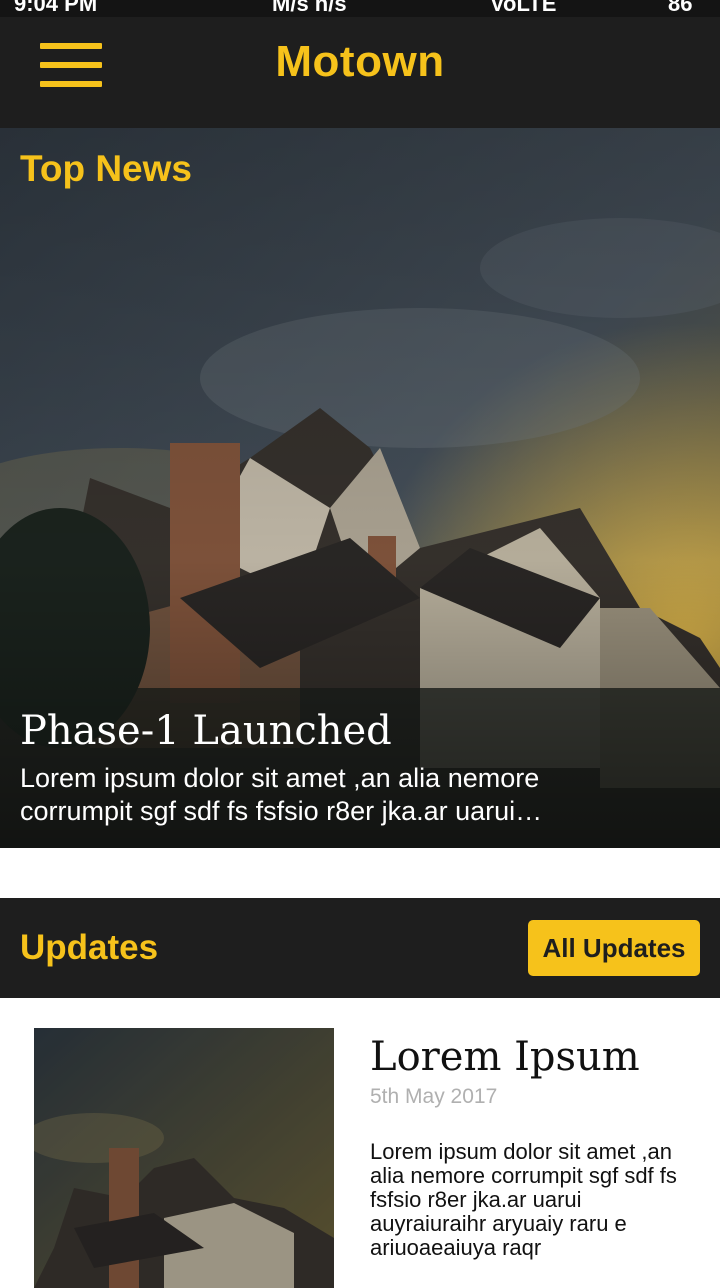  Describe the element at coordinates (360, 8) in the screenshot. I see `status-bar: 9:04 PM M/s h/s VoLTE 86` at that location.